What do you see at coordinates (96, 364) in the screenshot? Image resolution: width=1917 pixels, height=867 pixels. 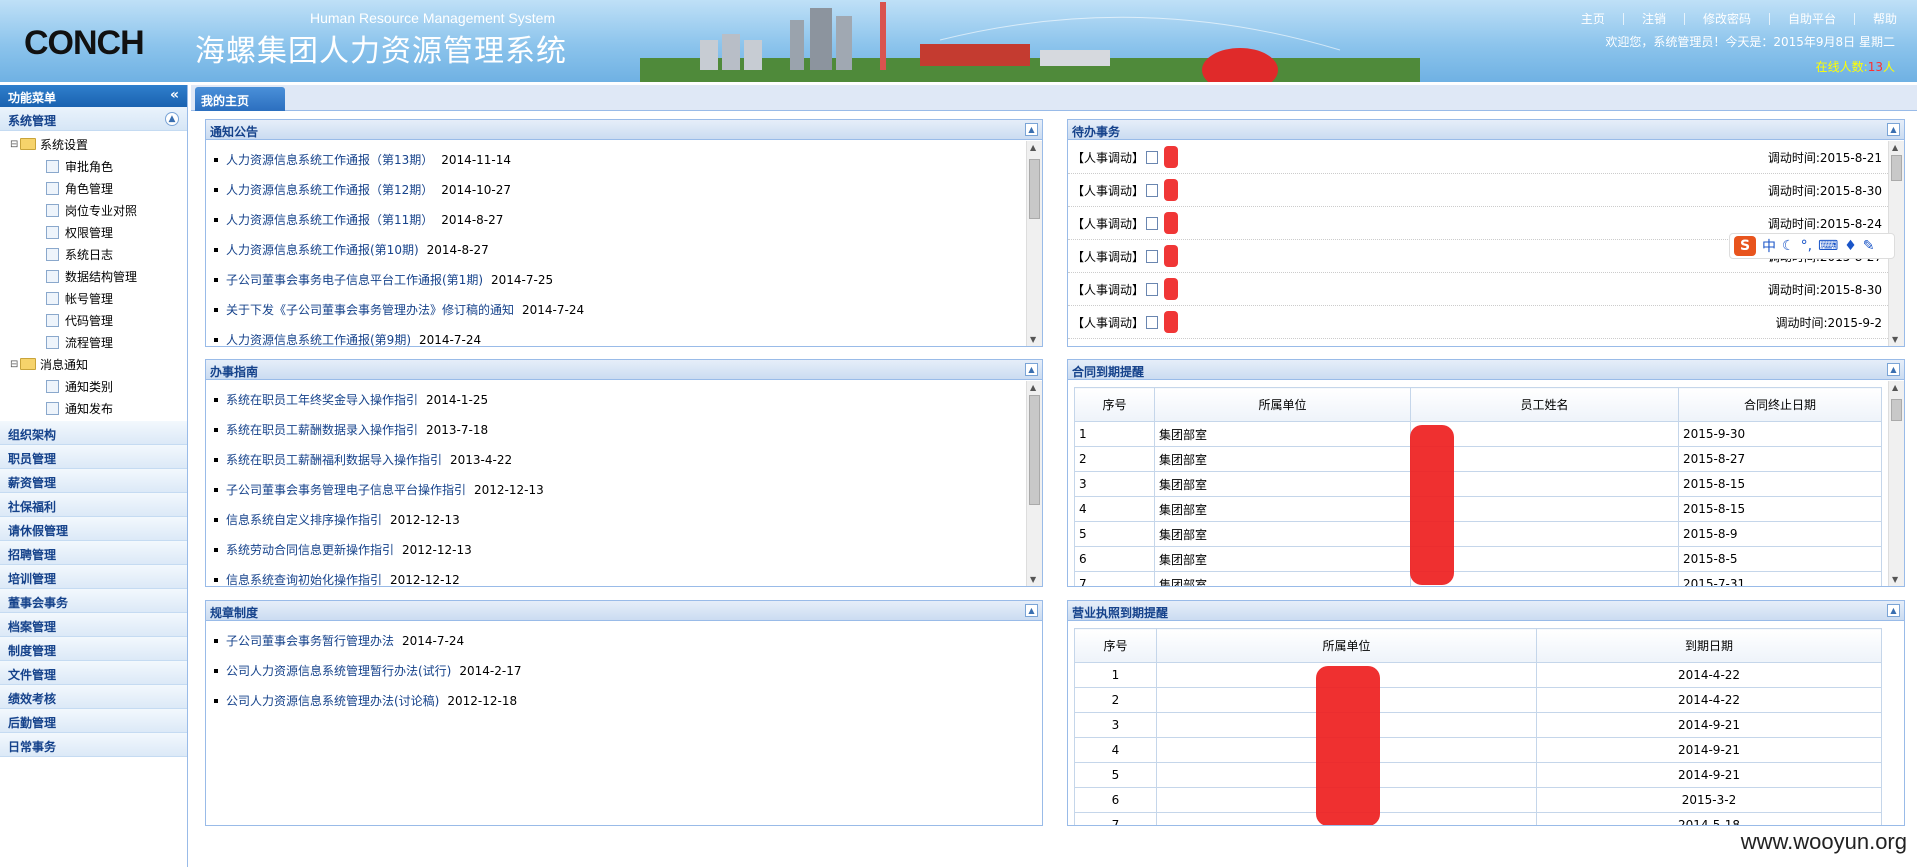 I see `tree-folder-messages: ⊟ 消息通知` at bounding box center [96, 364].